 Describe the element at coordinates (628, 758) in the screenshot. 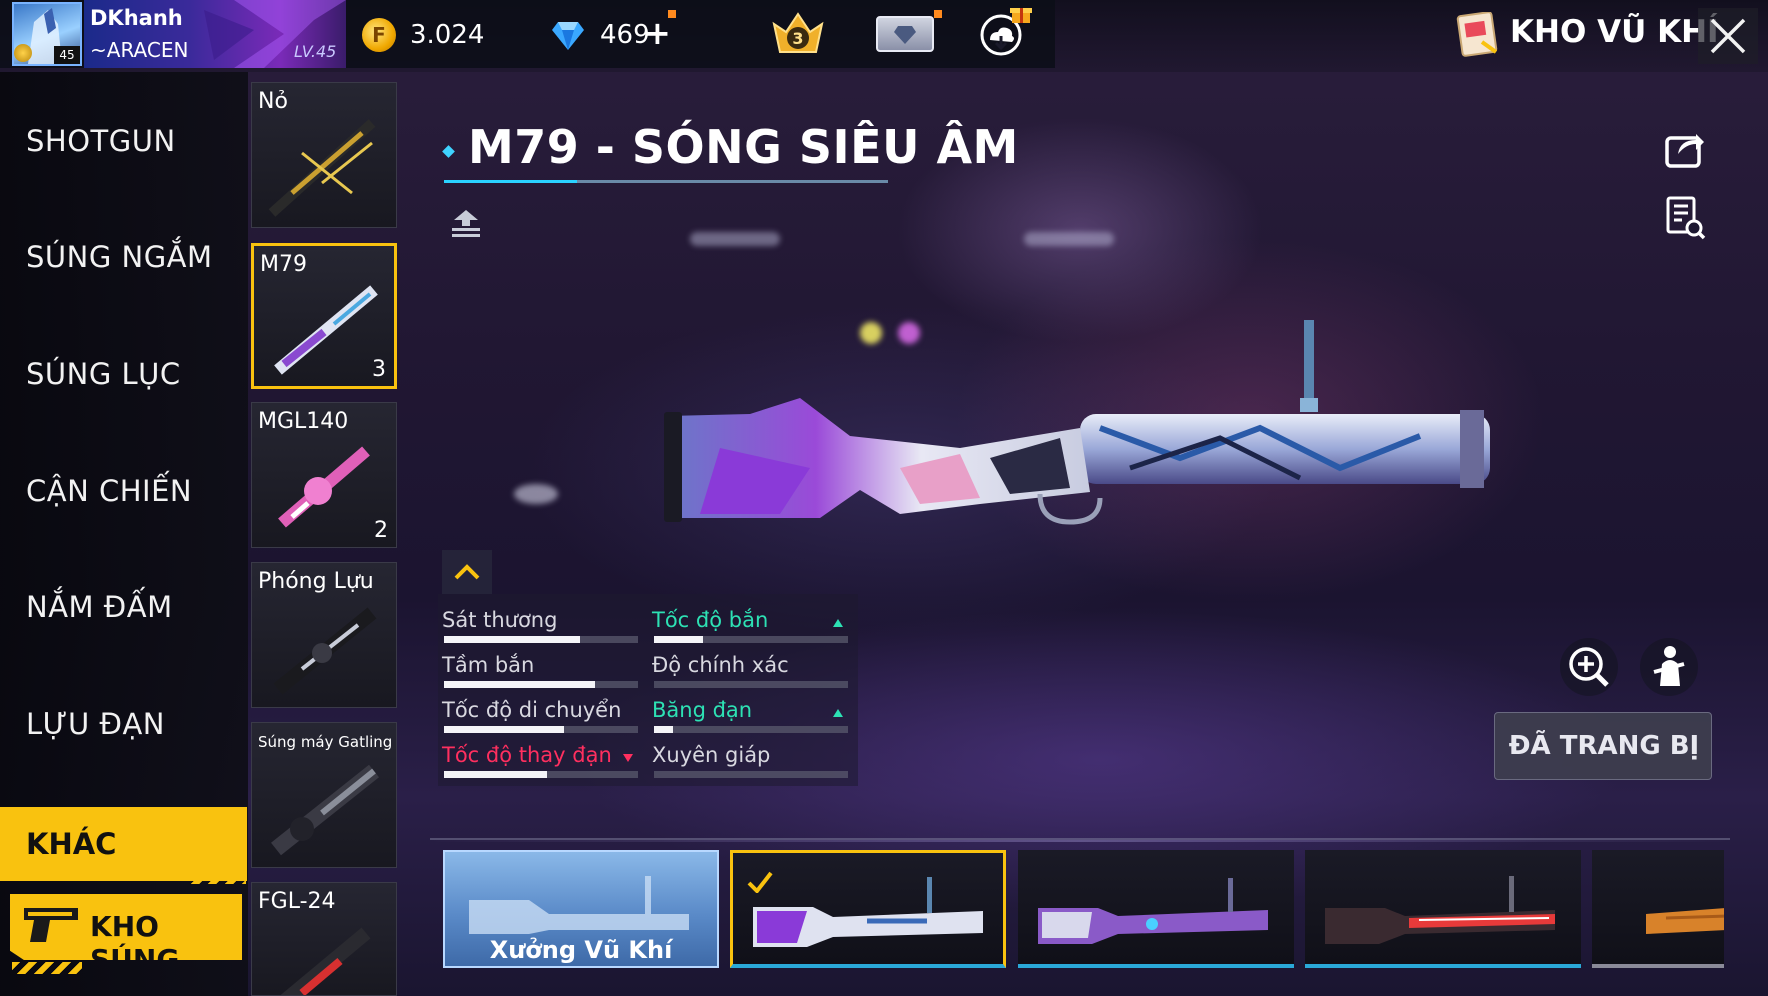

I see `stat-decrease-icon` at that location.